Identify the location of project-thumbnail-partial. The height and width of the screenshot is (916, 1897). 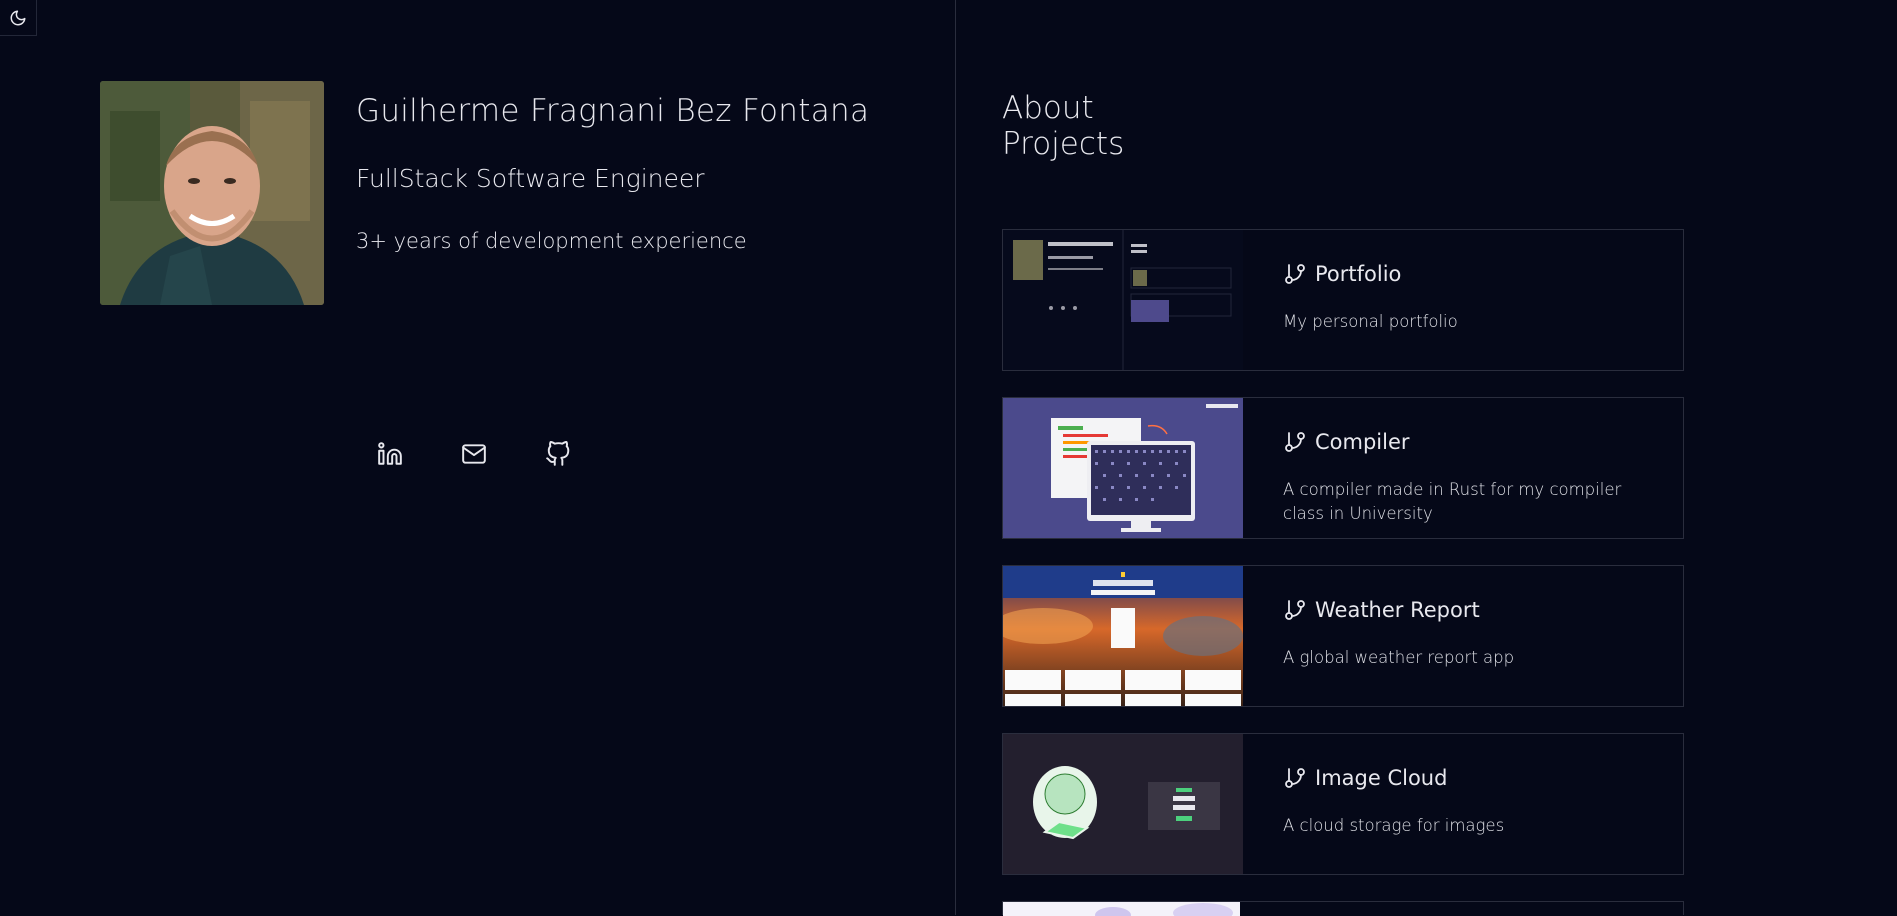
(1121, 909).